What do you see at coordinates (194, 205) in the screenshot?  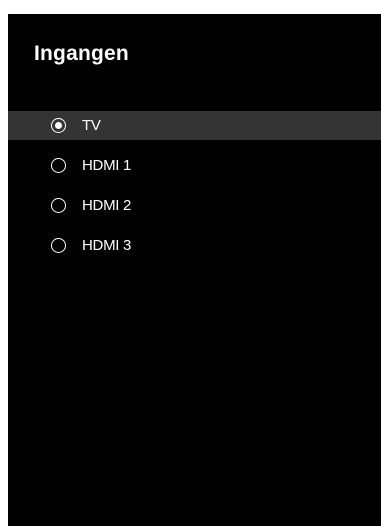 I see `input-option-hdmi-2: HDMI 2` at bounding box center [194, 205].